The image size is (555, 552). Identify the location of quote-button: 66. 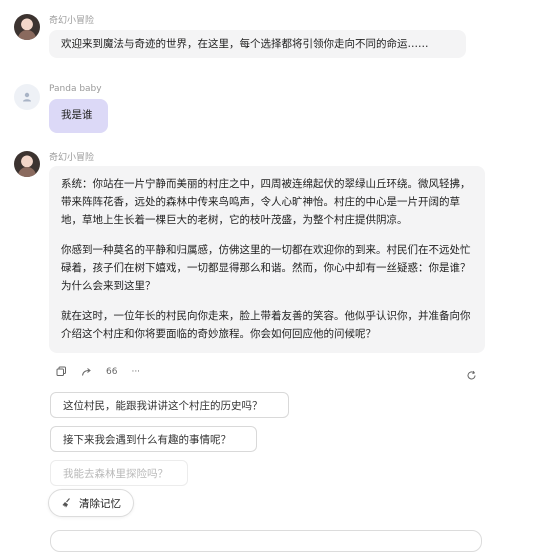
(111, 372).